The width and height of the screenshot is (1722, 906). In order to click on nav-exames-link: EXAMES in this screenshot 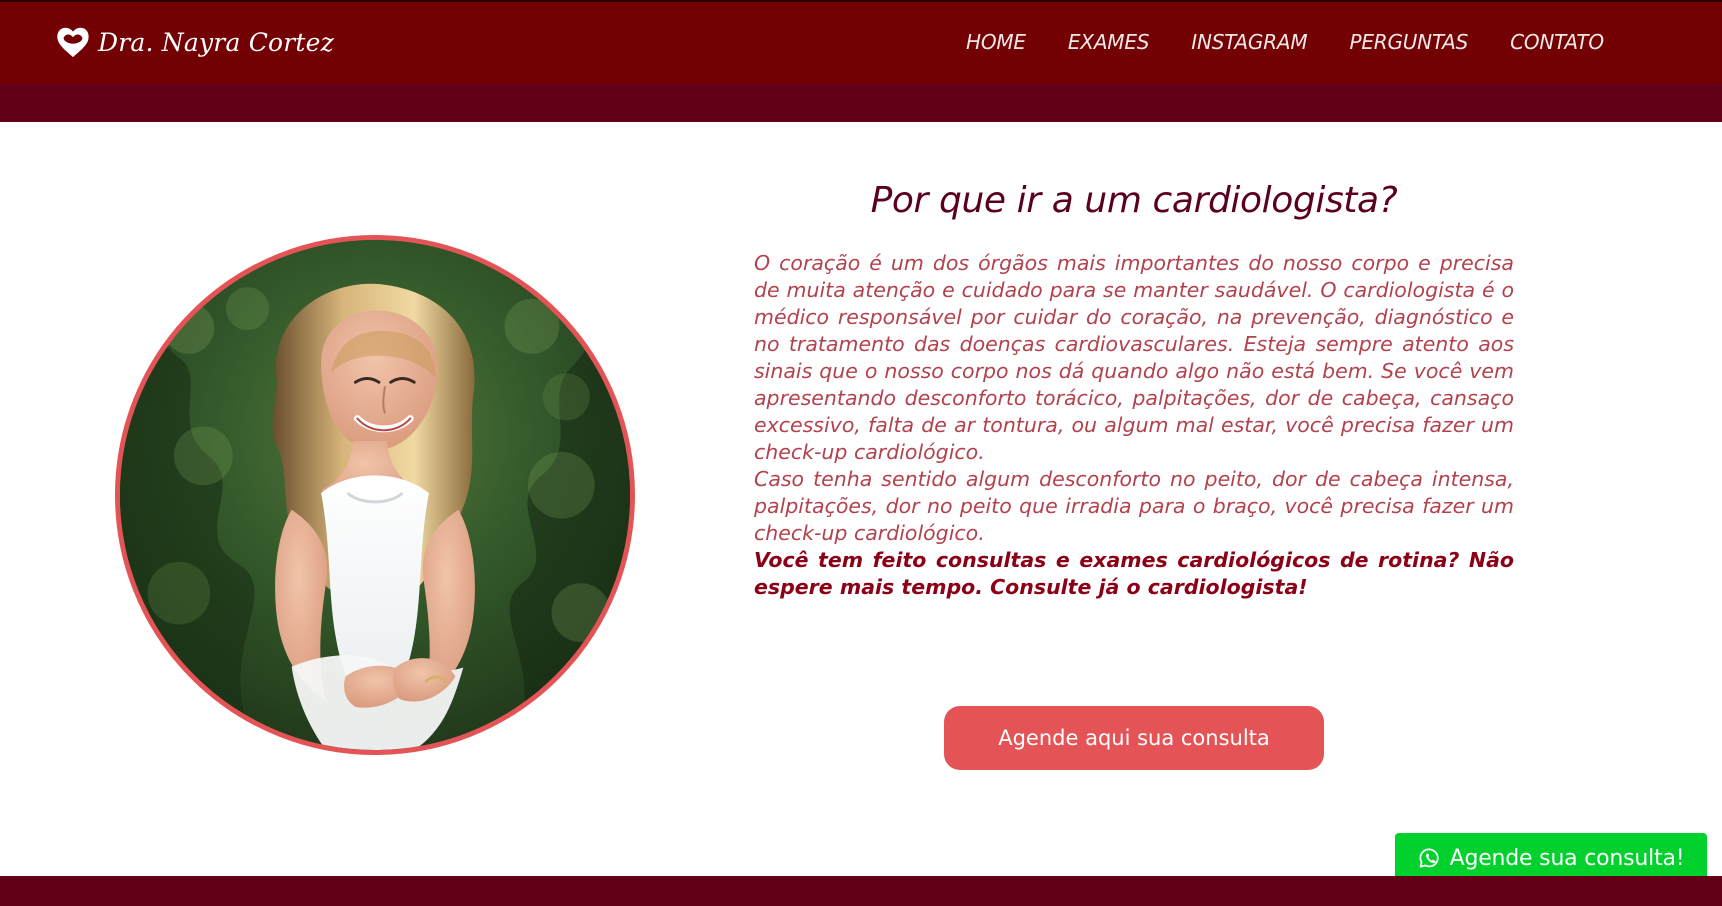, I will do `click(1109, 42)`.